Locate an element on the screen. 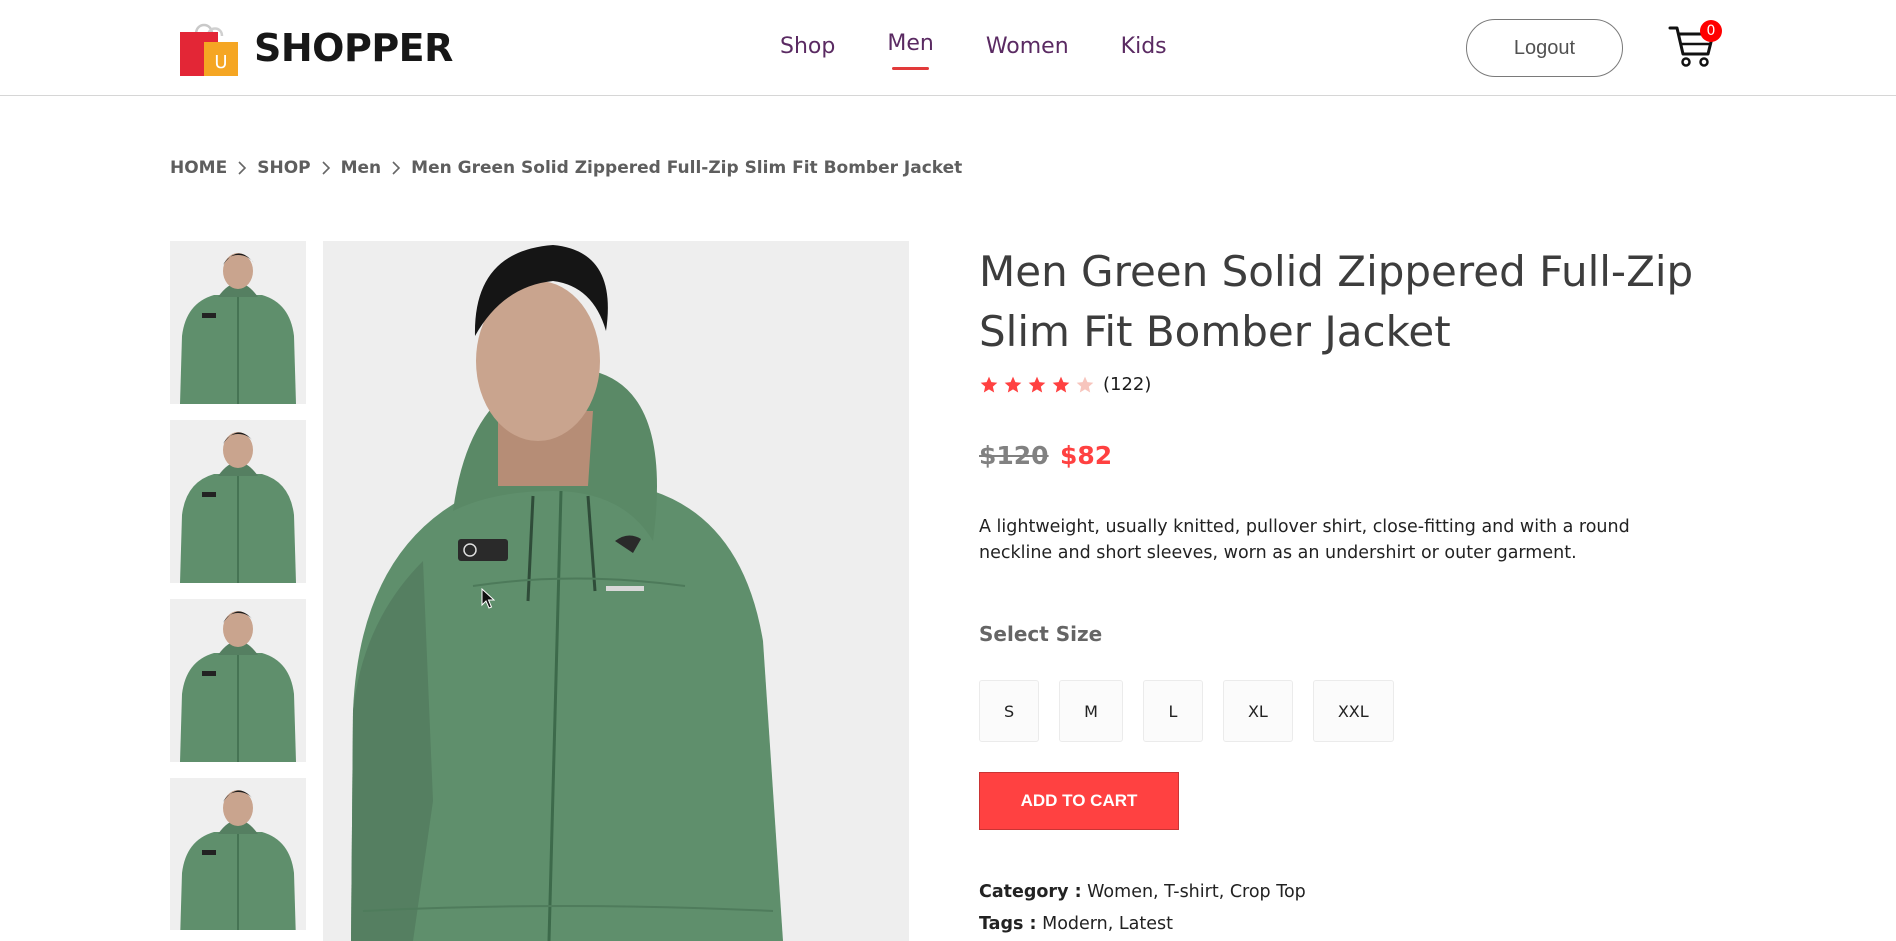 The width and height of the screenshot is (1896, 941). tags-label: Tags : is located at coordinates (1008, 924).